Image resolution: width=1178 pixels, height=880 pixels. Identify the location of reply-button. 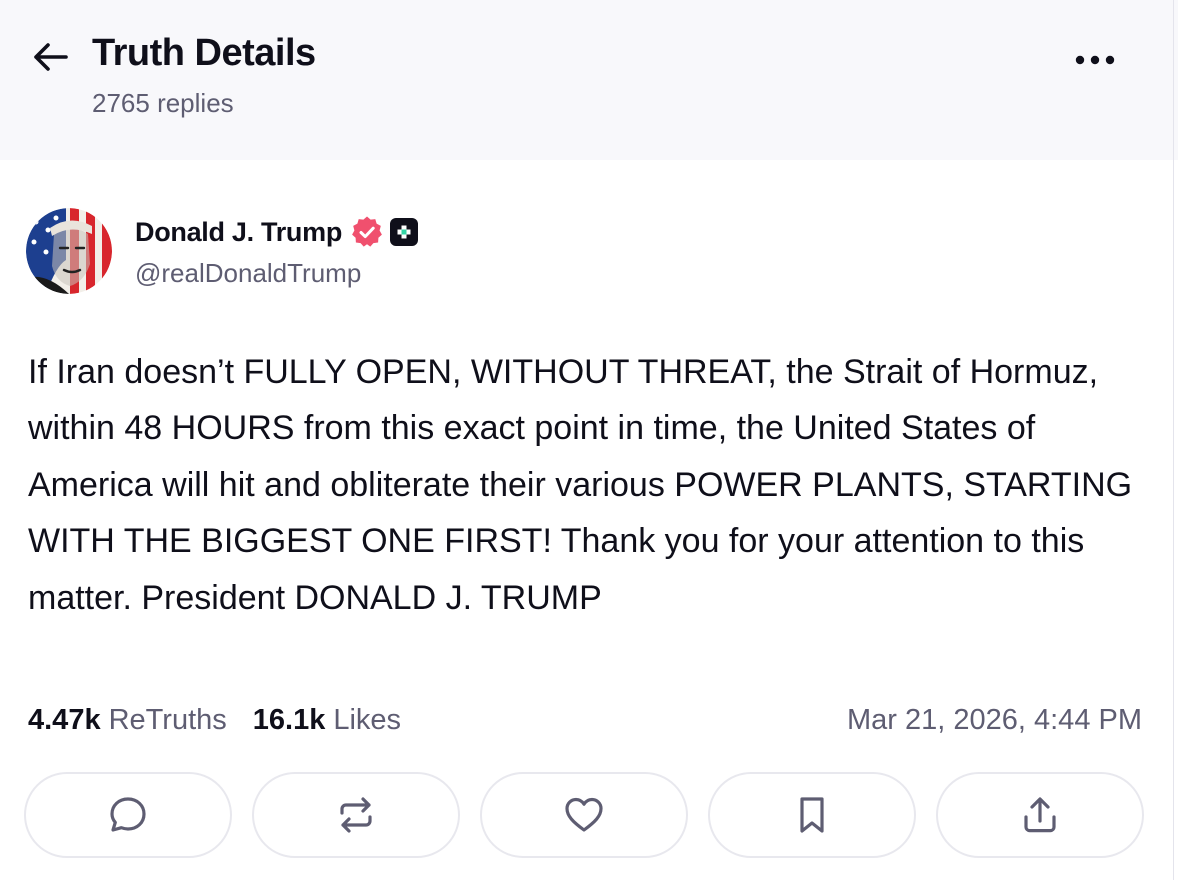
(128, 815).